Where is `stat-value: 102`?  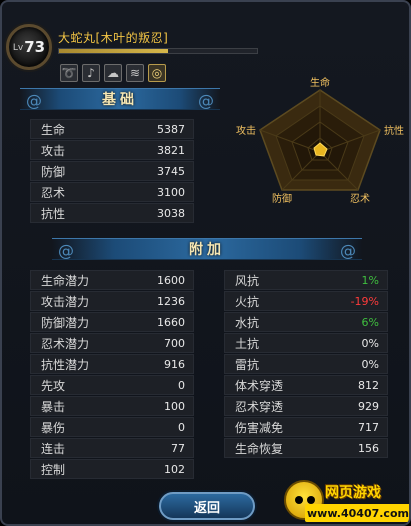
stat-value: 102 is located at coordinates (174, 469).